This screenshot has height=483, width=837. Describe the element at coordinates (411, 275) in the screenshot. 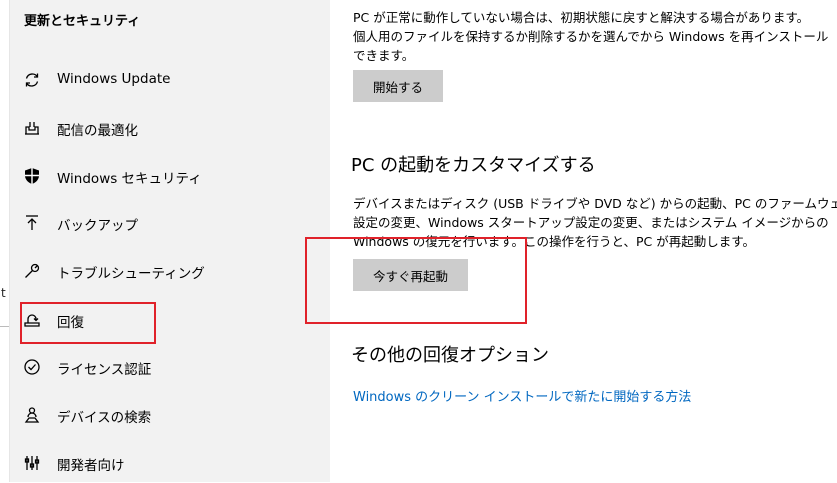

I see `restart-now-button: 今すぐ再起動` at that location.